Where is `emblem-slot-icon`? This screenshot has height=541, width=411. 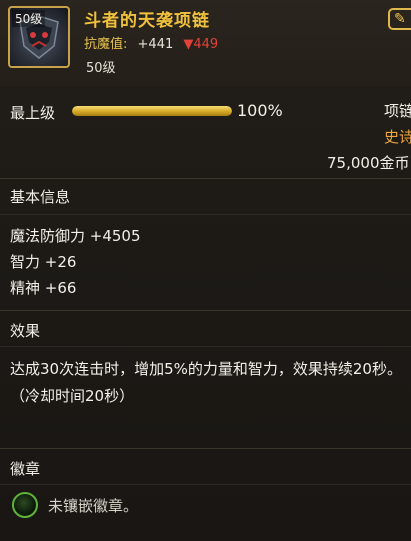
emblem-slot-icon is located at coordinates (25, 505).